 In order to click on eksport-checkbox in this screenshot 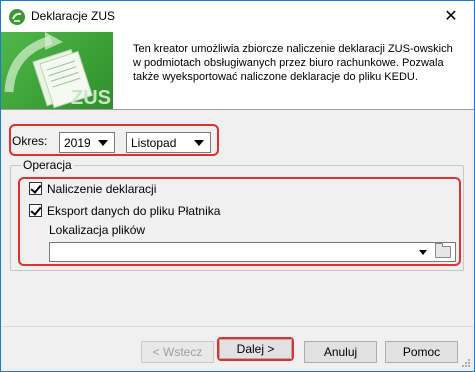, I will do `click(35, 210)`.